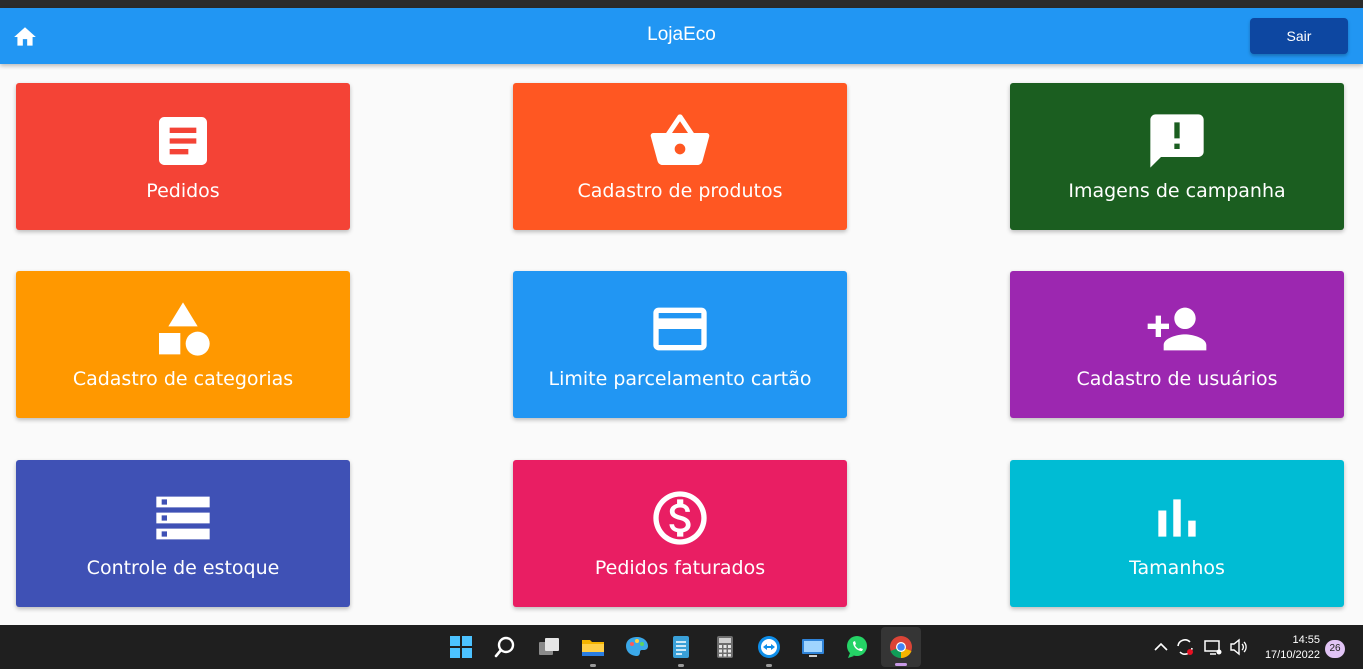 Image resolution: width=1363 pixels, height=669 pixels. Describe the element at coordinates (183, 329) in the screenshot. I see `category-icon` at that location.